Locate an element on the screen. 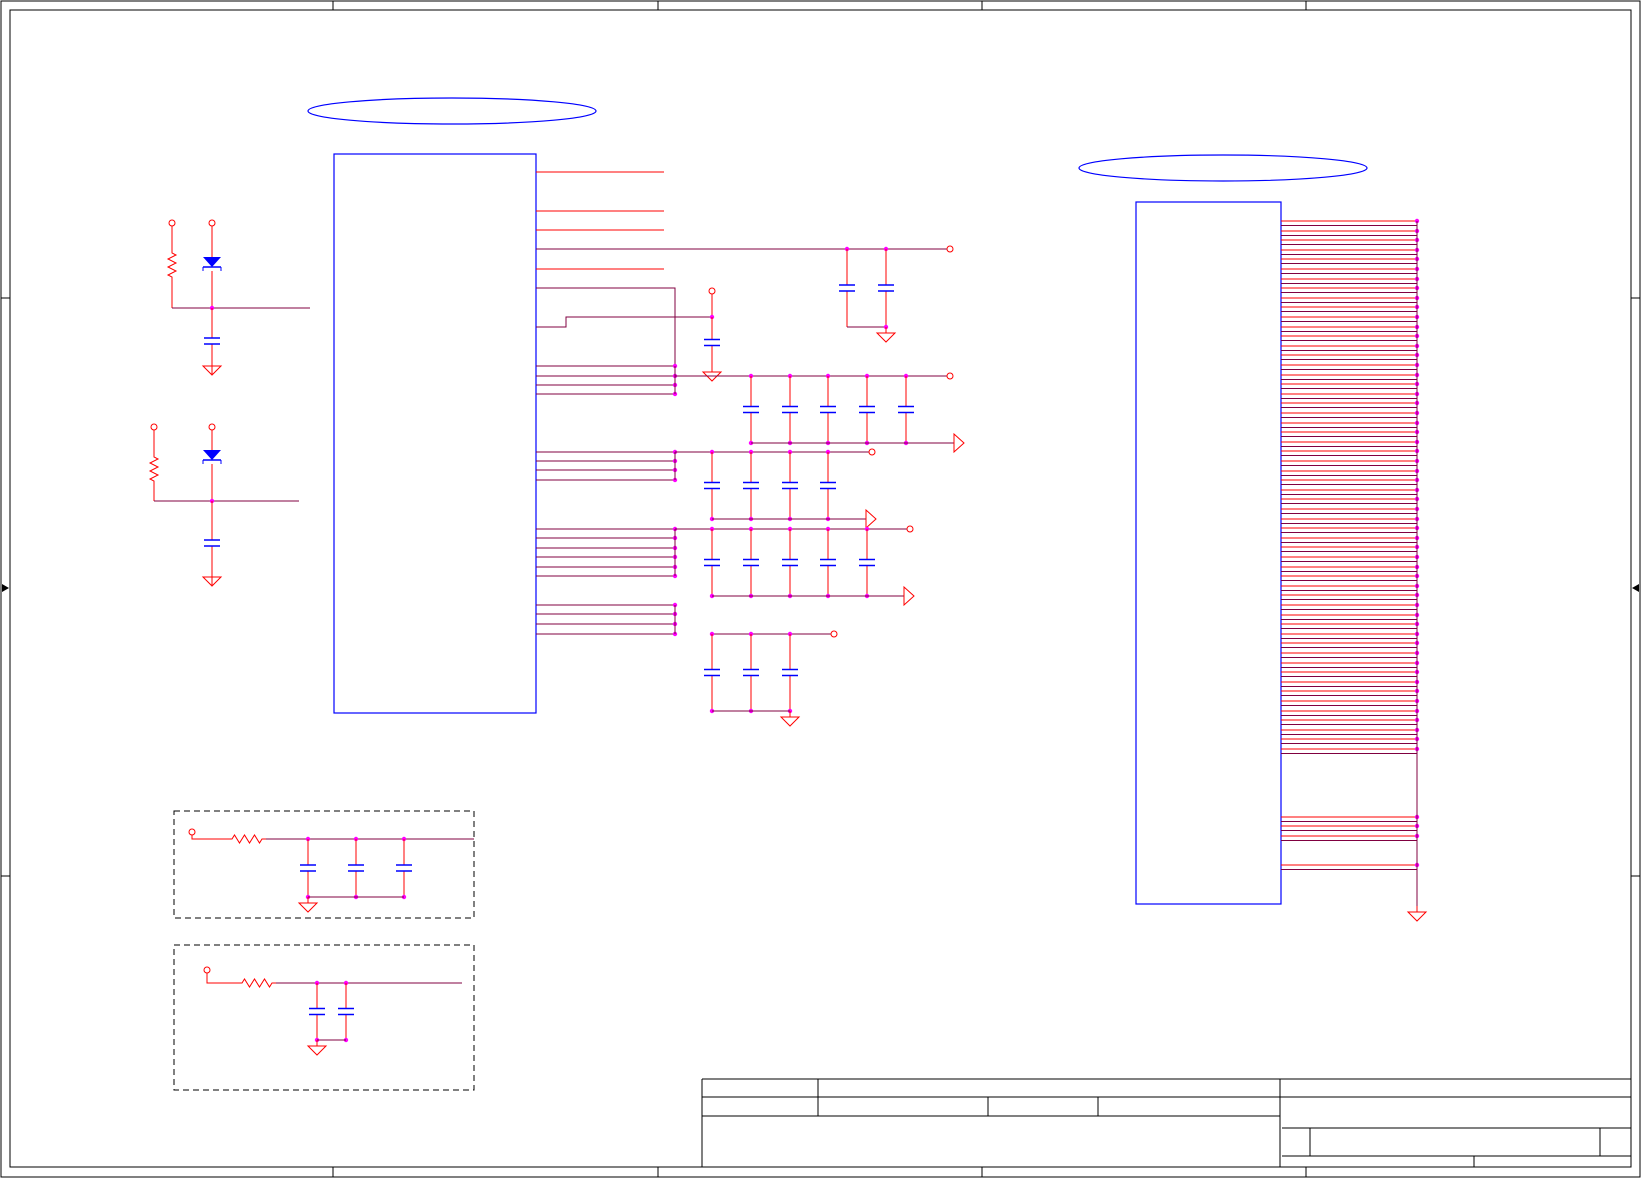  u2-body is located at coordinates (1208, 553).